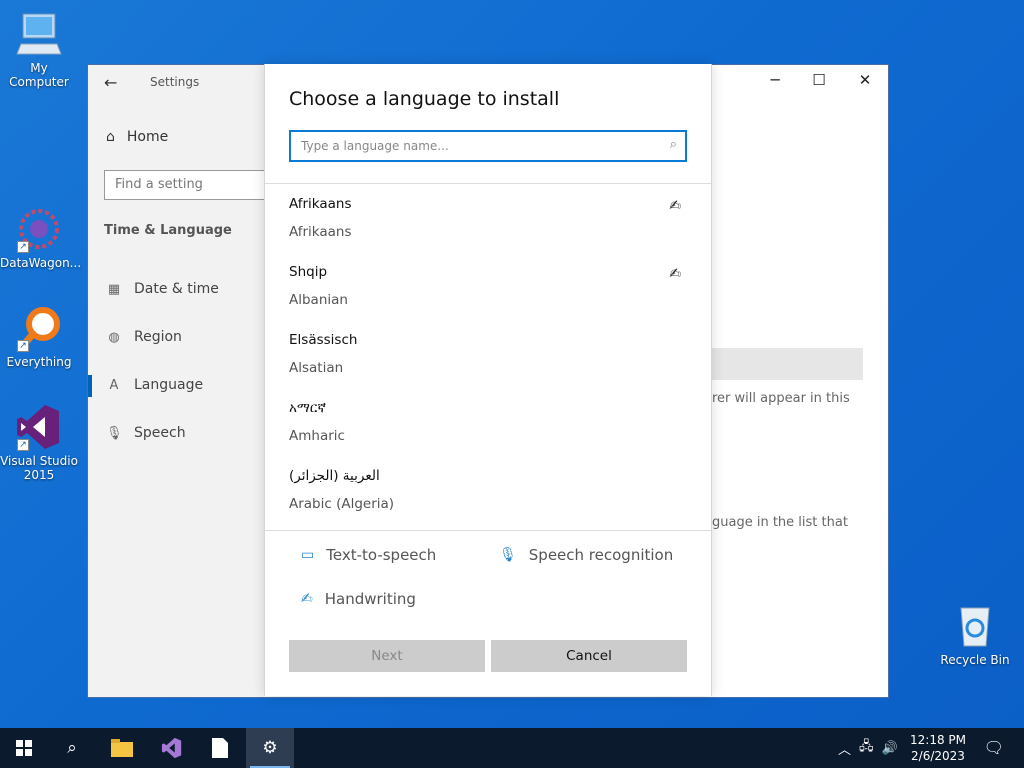  Describe the element at coordinates (39, 34) in the screenshot. I see `computer-icon` at that location.